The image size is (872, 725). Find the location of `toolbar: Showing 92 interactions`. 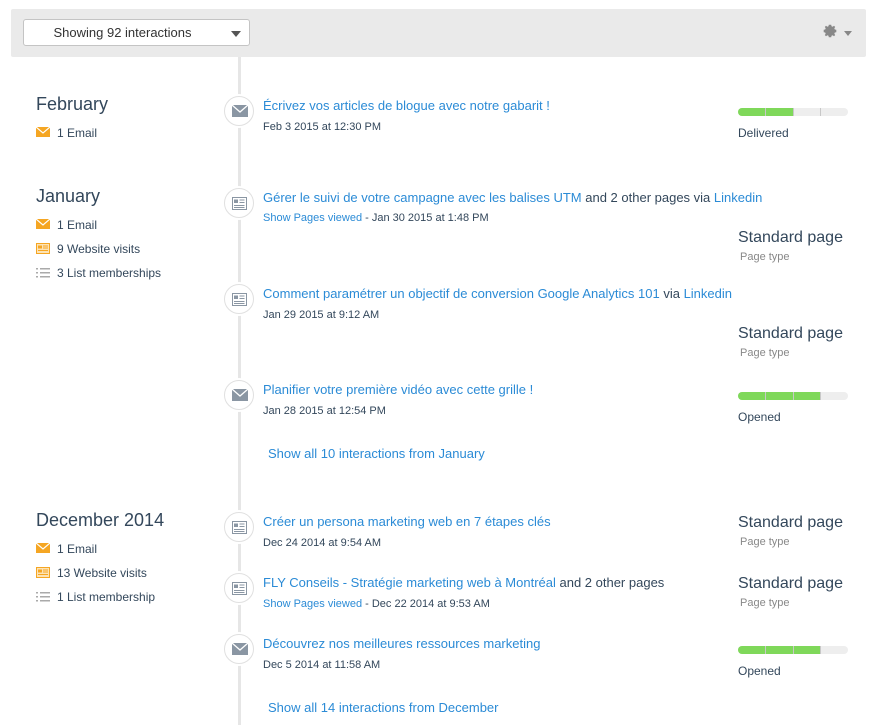

toolbar: Showing 92 interactions is located at coordinates (438, 33).